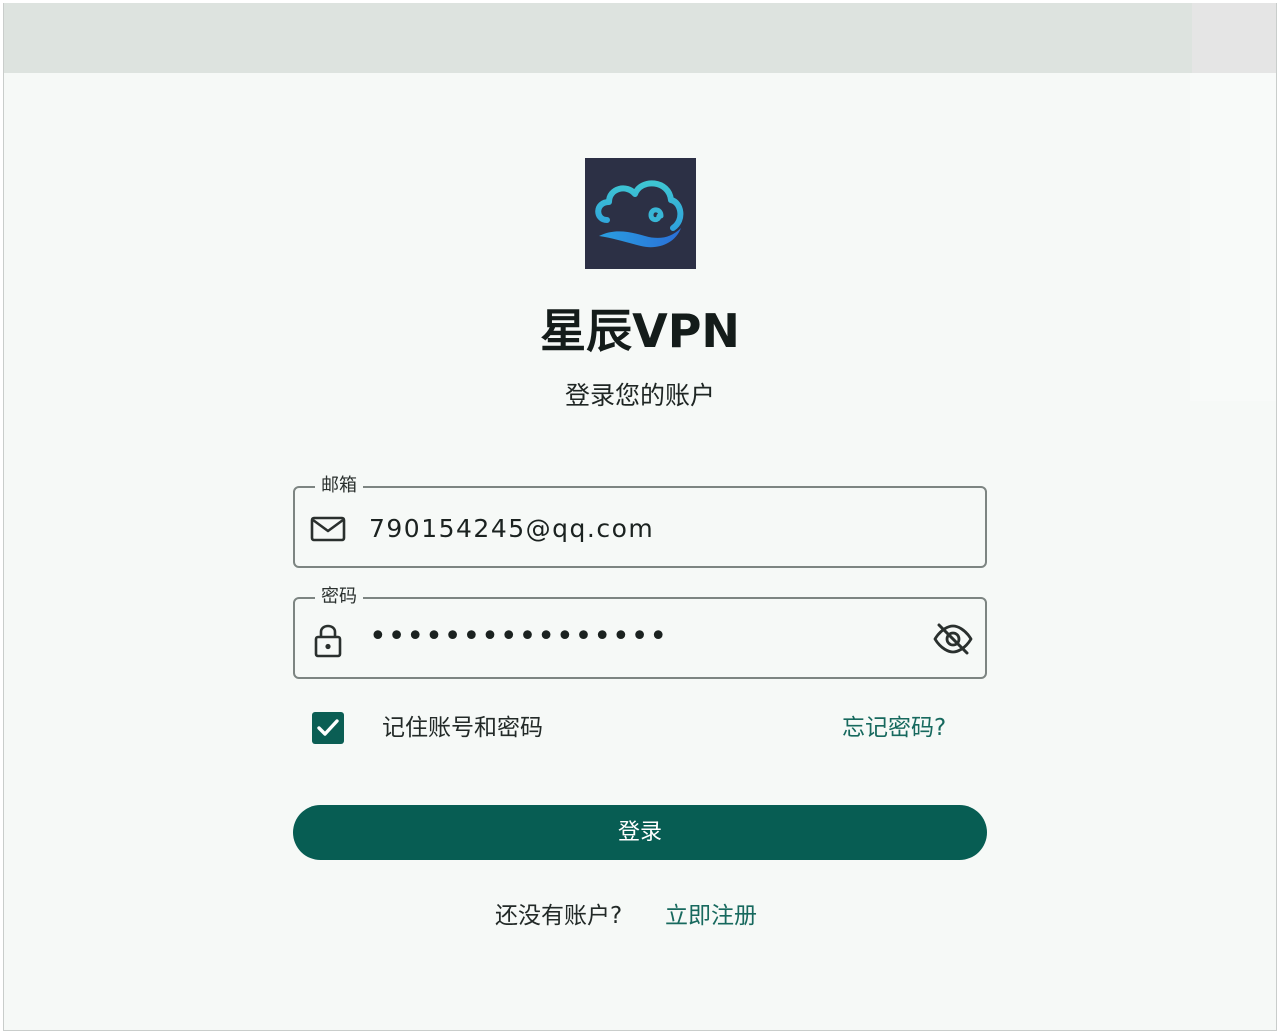  I want to click on remember-checkbox, so click(328, 728).